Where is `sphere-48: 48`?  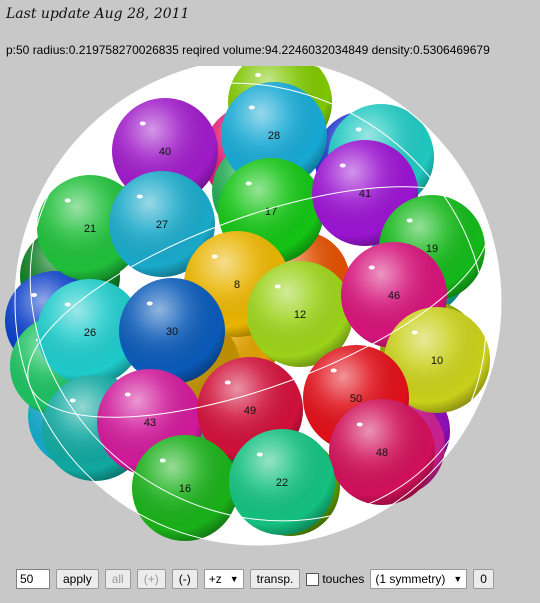 sphere-48: 48 is located at coordinates (382, 452).